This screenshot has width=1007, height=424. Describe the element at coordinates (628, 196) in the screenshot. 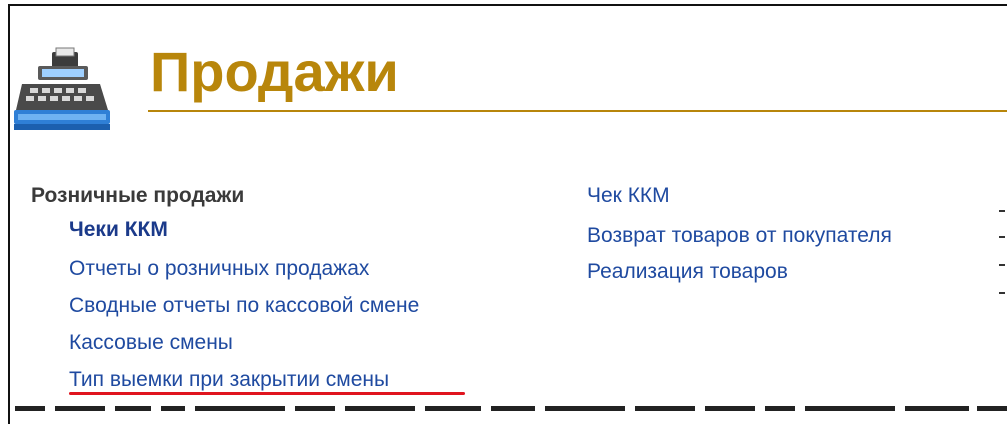

I see `link-create-check-kkm: Чек ККМ` at that location.